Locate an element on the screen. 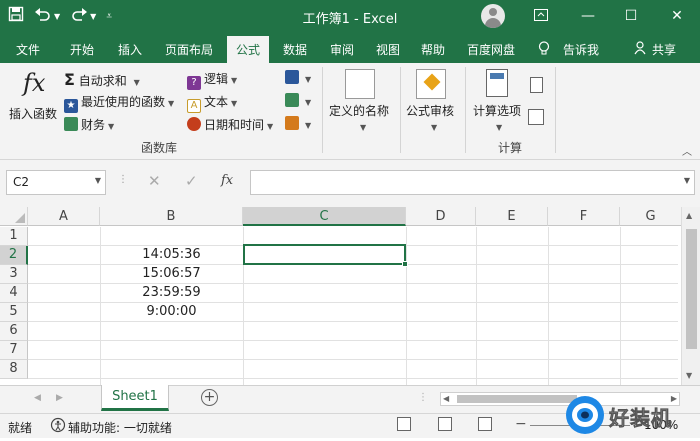 The image size is (700, 441). close-icon: ✕ is located at coordinates (677, 16).